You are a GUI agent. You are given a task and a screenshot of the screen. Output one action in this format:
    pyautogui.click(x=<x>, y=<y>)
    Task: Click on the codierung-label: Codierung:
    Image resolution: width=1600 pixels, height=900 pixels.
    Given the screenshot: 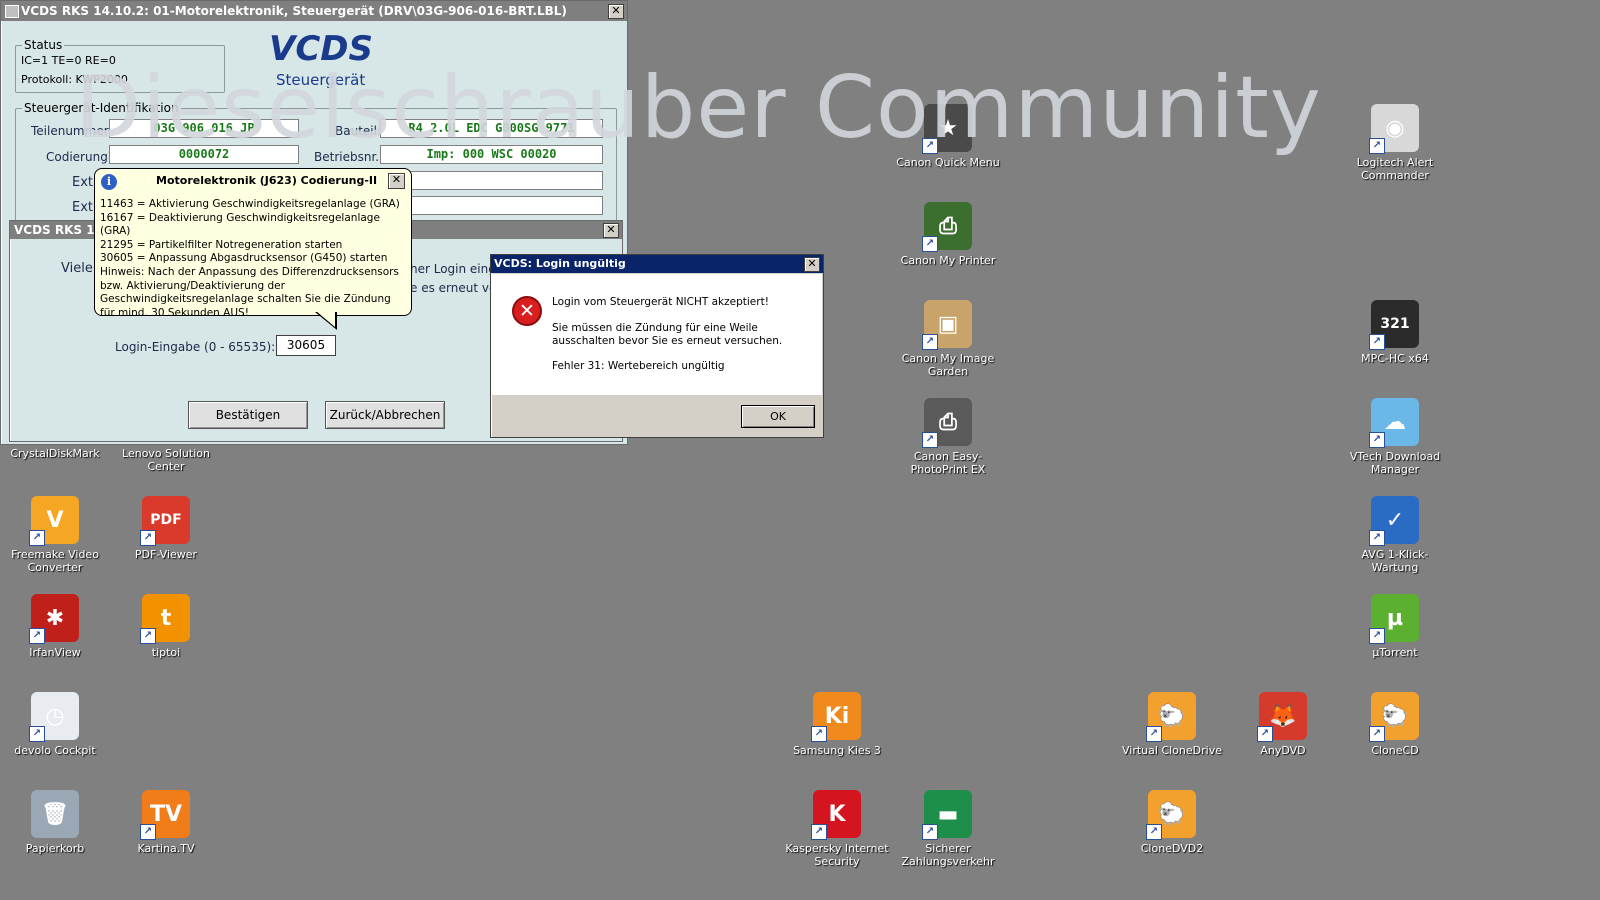 What is the action you would take?
    pyautogui.click(x=79, y=157)
    